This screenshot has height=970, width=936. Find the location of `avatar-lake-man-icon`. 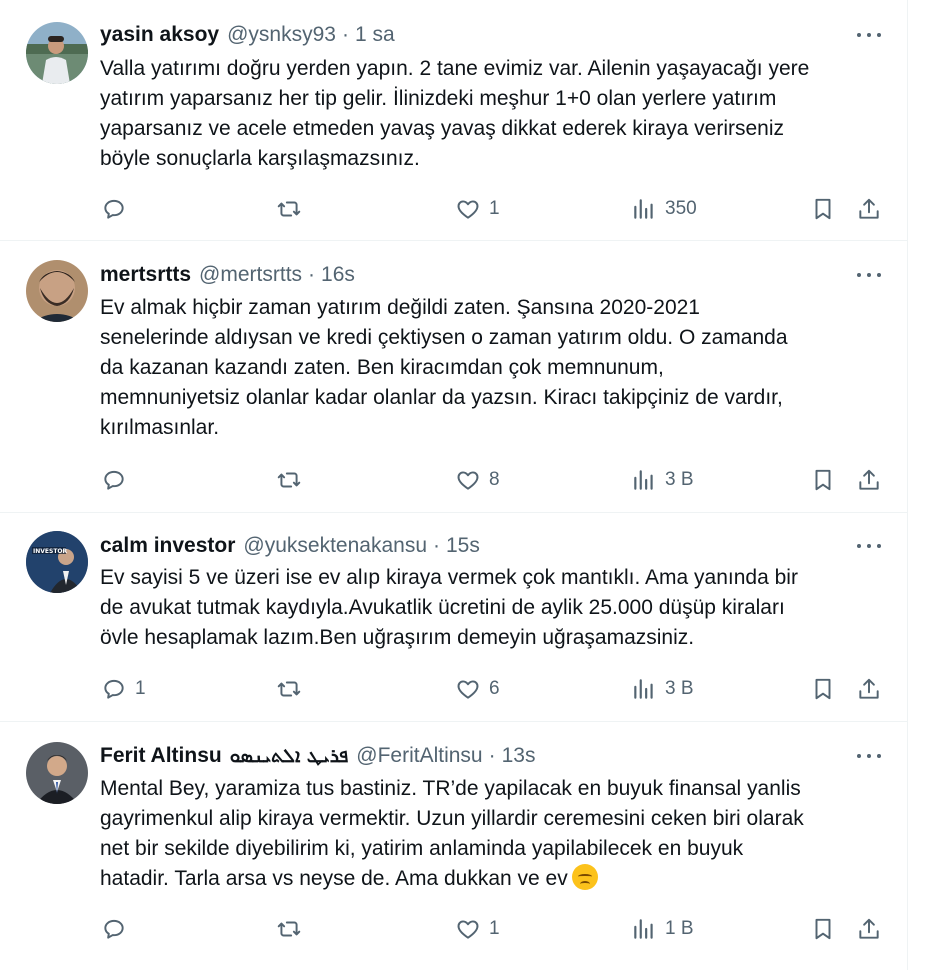

avatar-lake-man-icon is located at coordinates (57, 53).